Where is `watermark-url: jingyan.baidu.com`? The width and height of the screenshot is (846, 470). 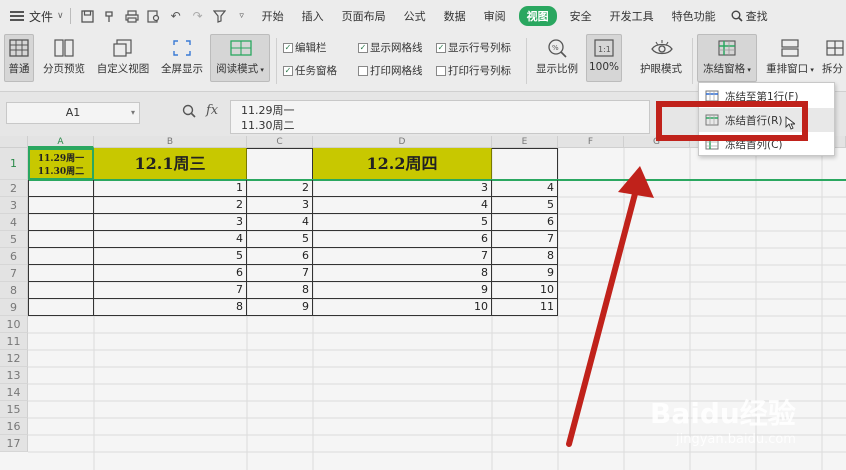
watermark-url: jingyan.baidu.com is located at coordinates (736, 439).